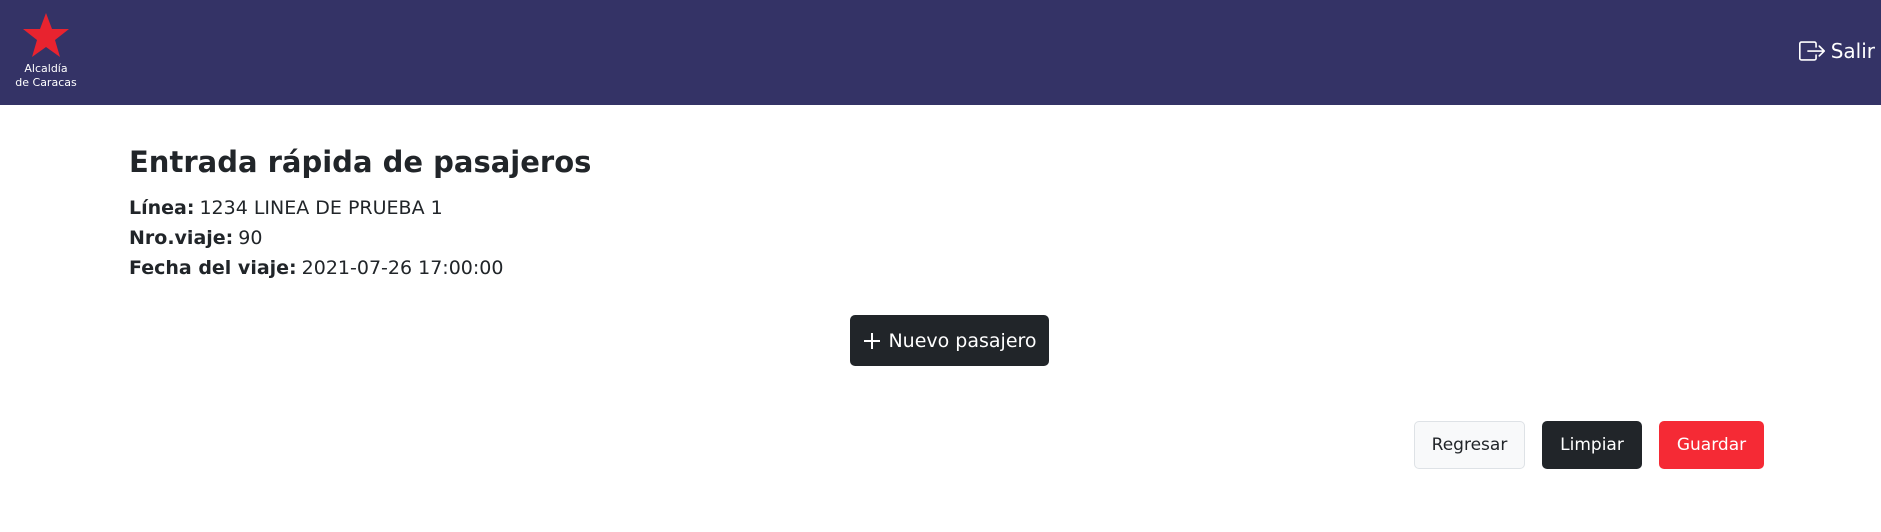 This screenshot has width=1881, height=532. What do you see at coordinates (181, 238) in the screenshot?
I see `viaje-label: Nro.viaje:` at bounding box center [181, 238].